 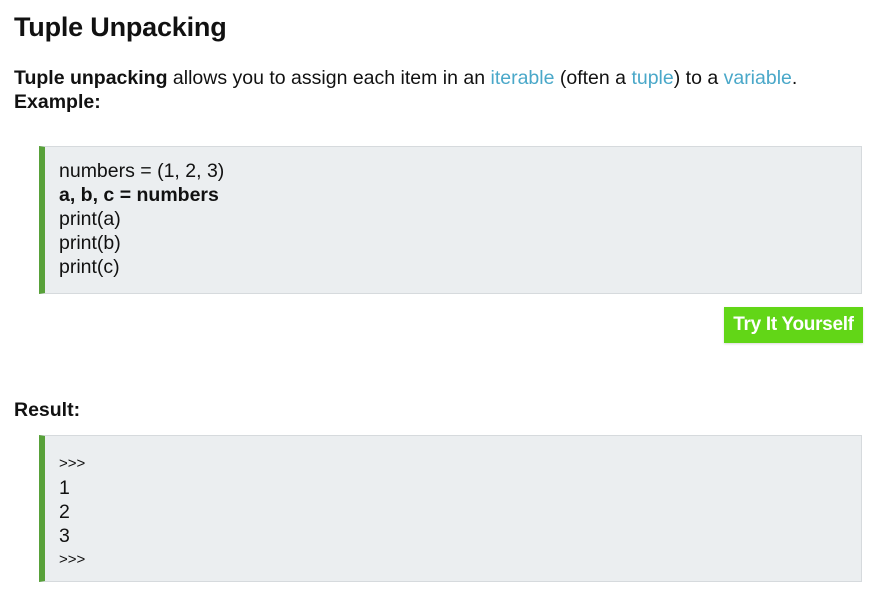 I want to click on tuple-link: tuple, so click(x=652, y=78).